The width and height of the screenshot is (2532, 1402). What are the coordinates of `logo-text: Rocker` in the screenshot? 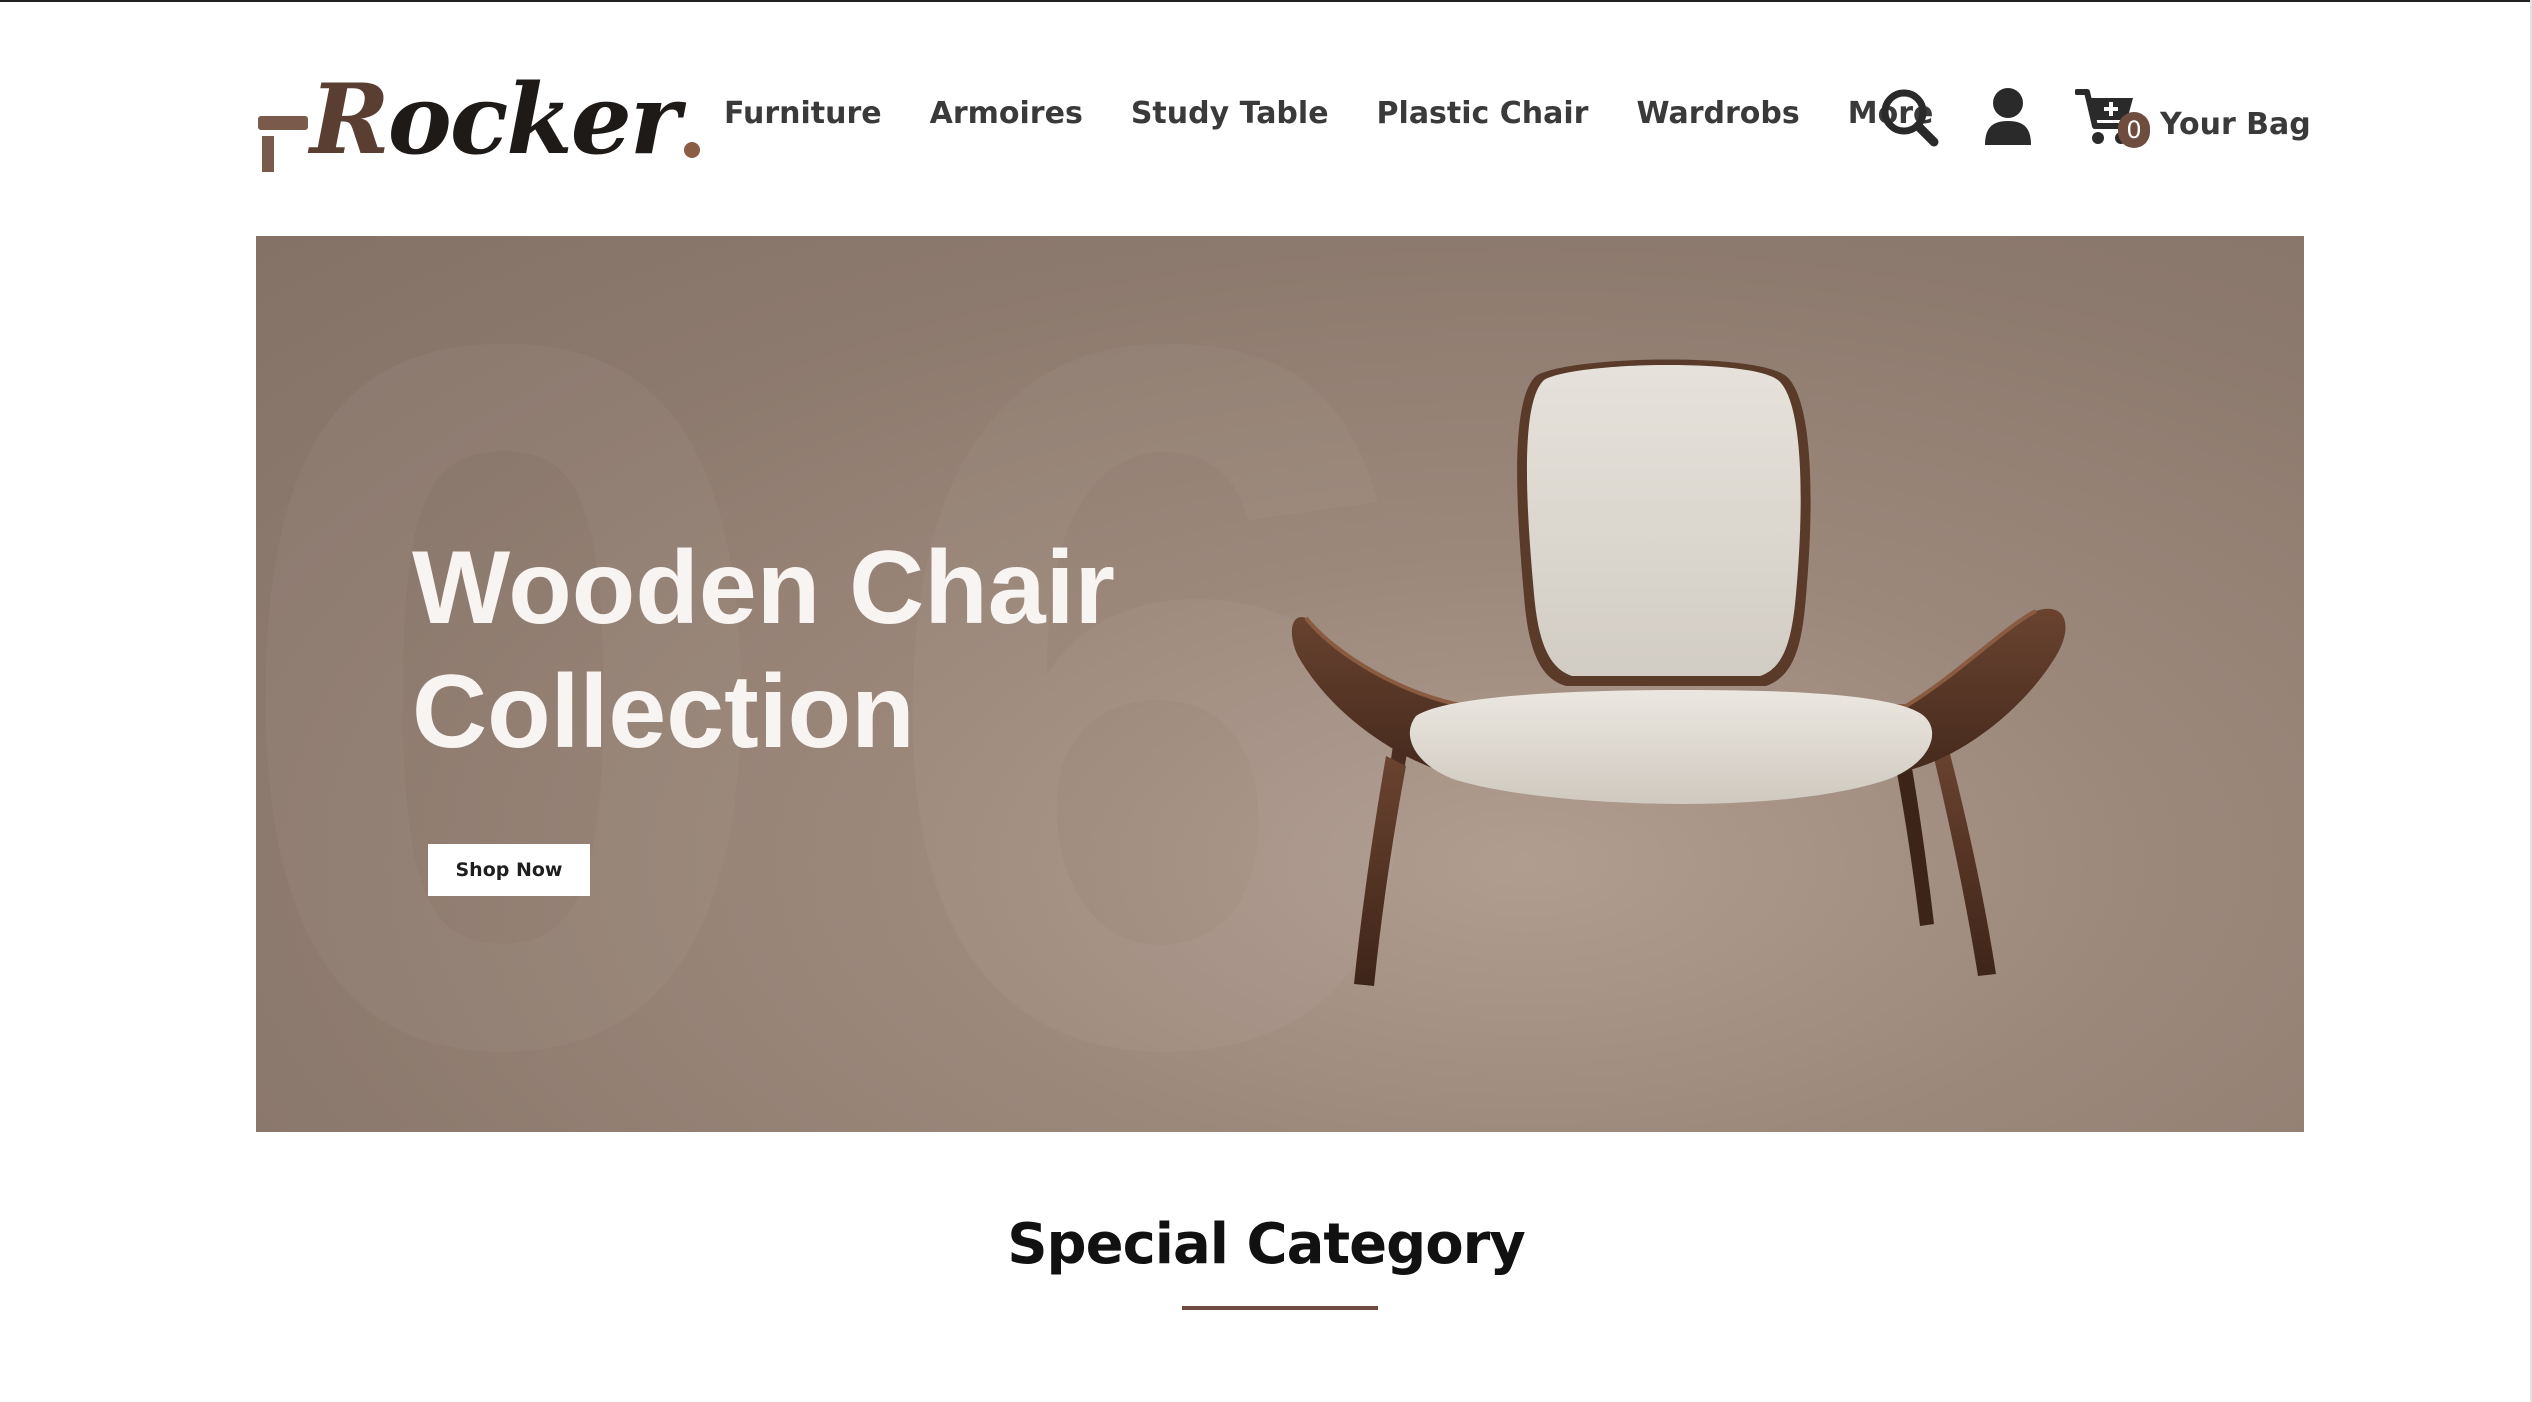 It's located at (495, 119).